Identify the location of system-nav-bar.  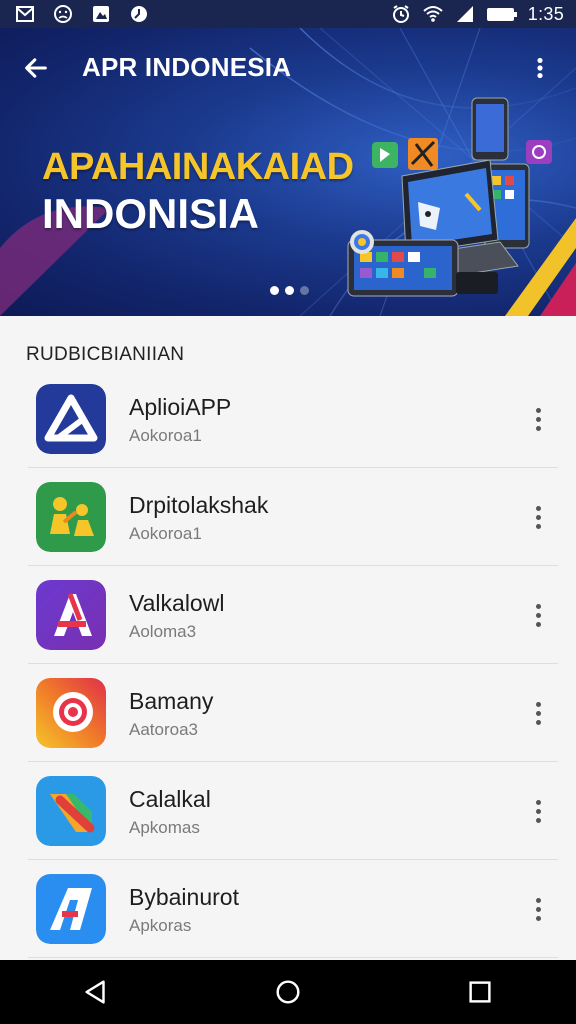
(288, 992).